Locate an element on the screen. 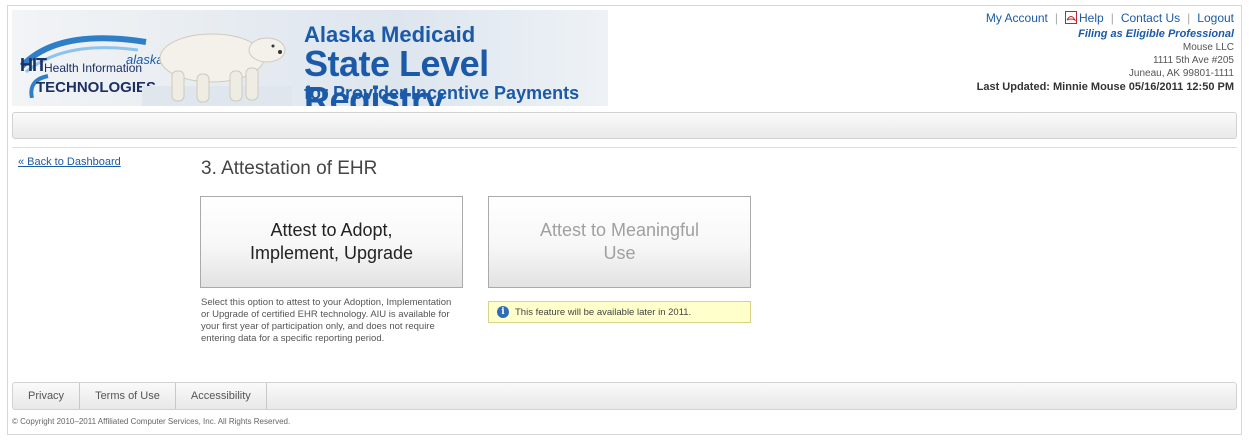  attest-mu-line1: Attest to Meaningful is located at coordinates (619, 230).